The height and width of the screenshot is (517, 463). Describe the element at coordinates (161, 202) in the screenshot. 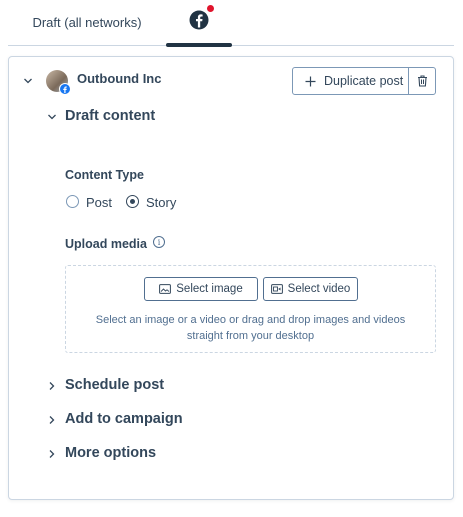

I see `story-radio-label: Story` at that location.